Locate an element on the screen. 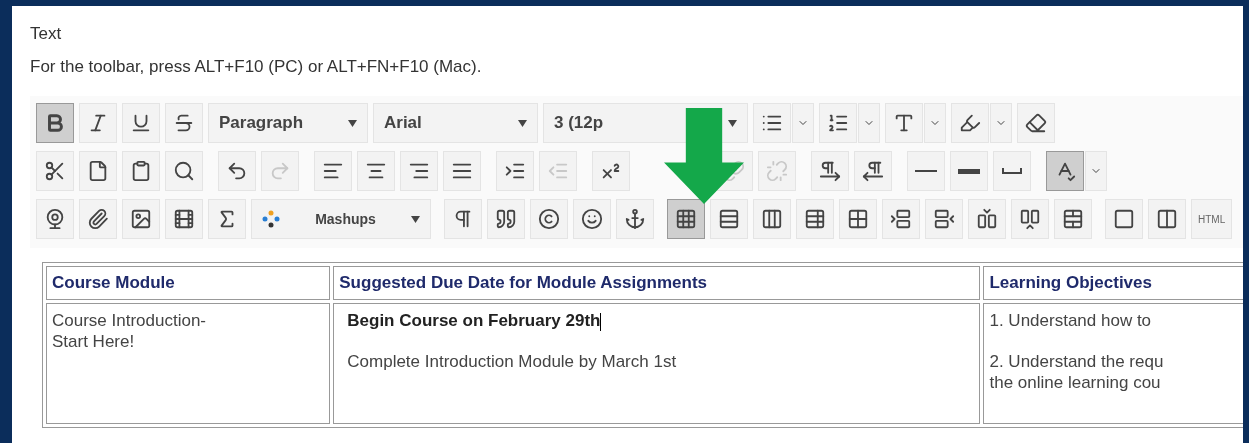 The image size is (1249, 443). column-insert-left-button is located at coordinates (987, 219).